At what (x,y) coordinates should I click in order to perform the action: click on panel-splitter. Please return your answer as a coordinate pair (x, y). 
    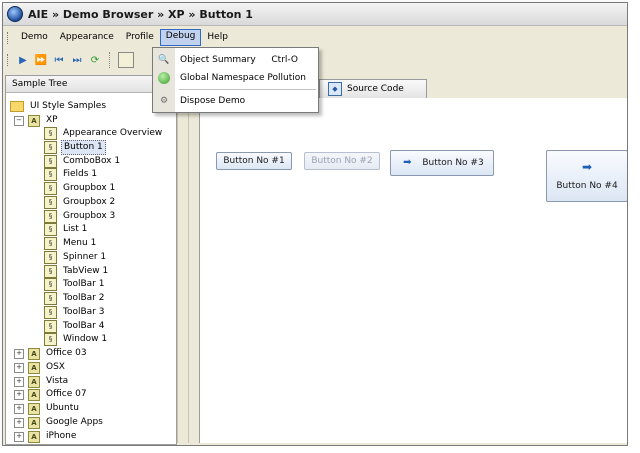
    Looking at the image, I should click on (183, 259).